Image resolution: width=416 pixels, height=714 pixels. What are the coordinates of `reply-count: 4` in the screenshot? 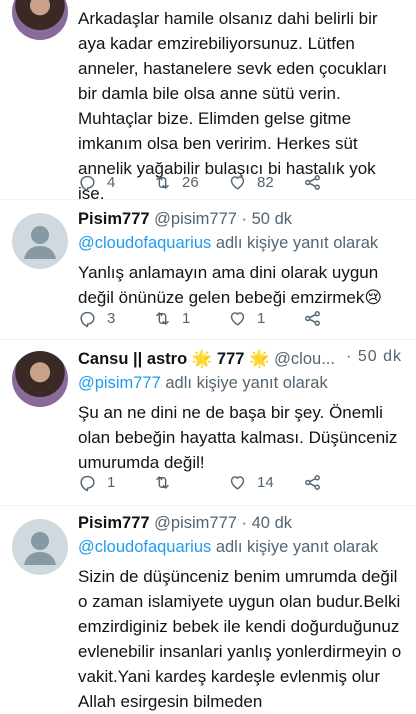 It's located at (111, 182).